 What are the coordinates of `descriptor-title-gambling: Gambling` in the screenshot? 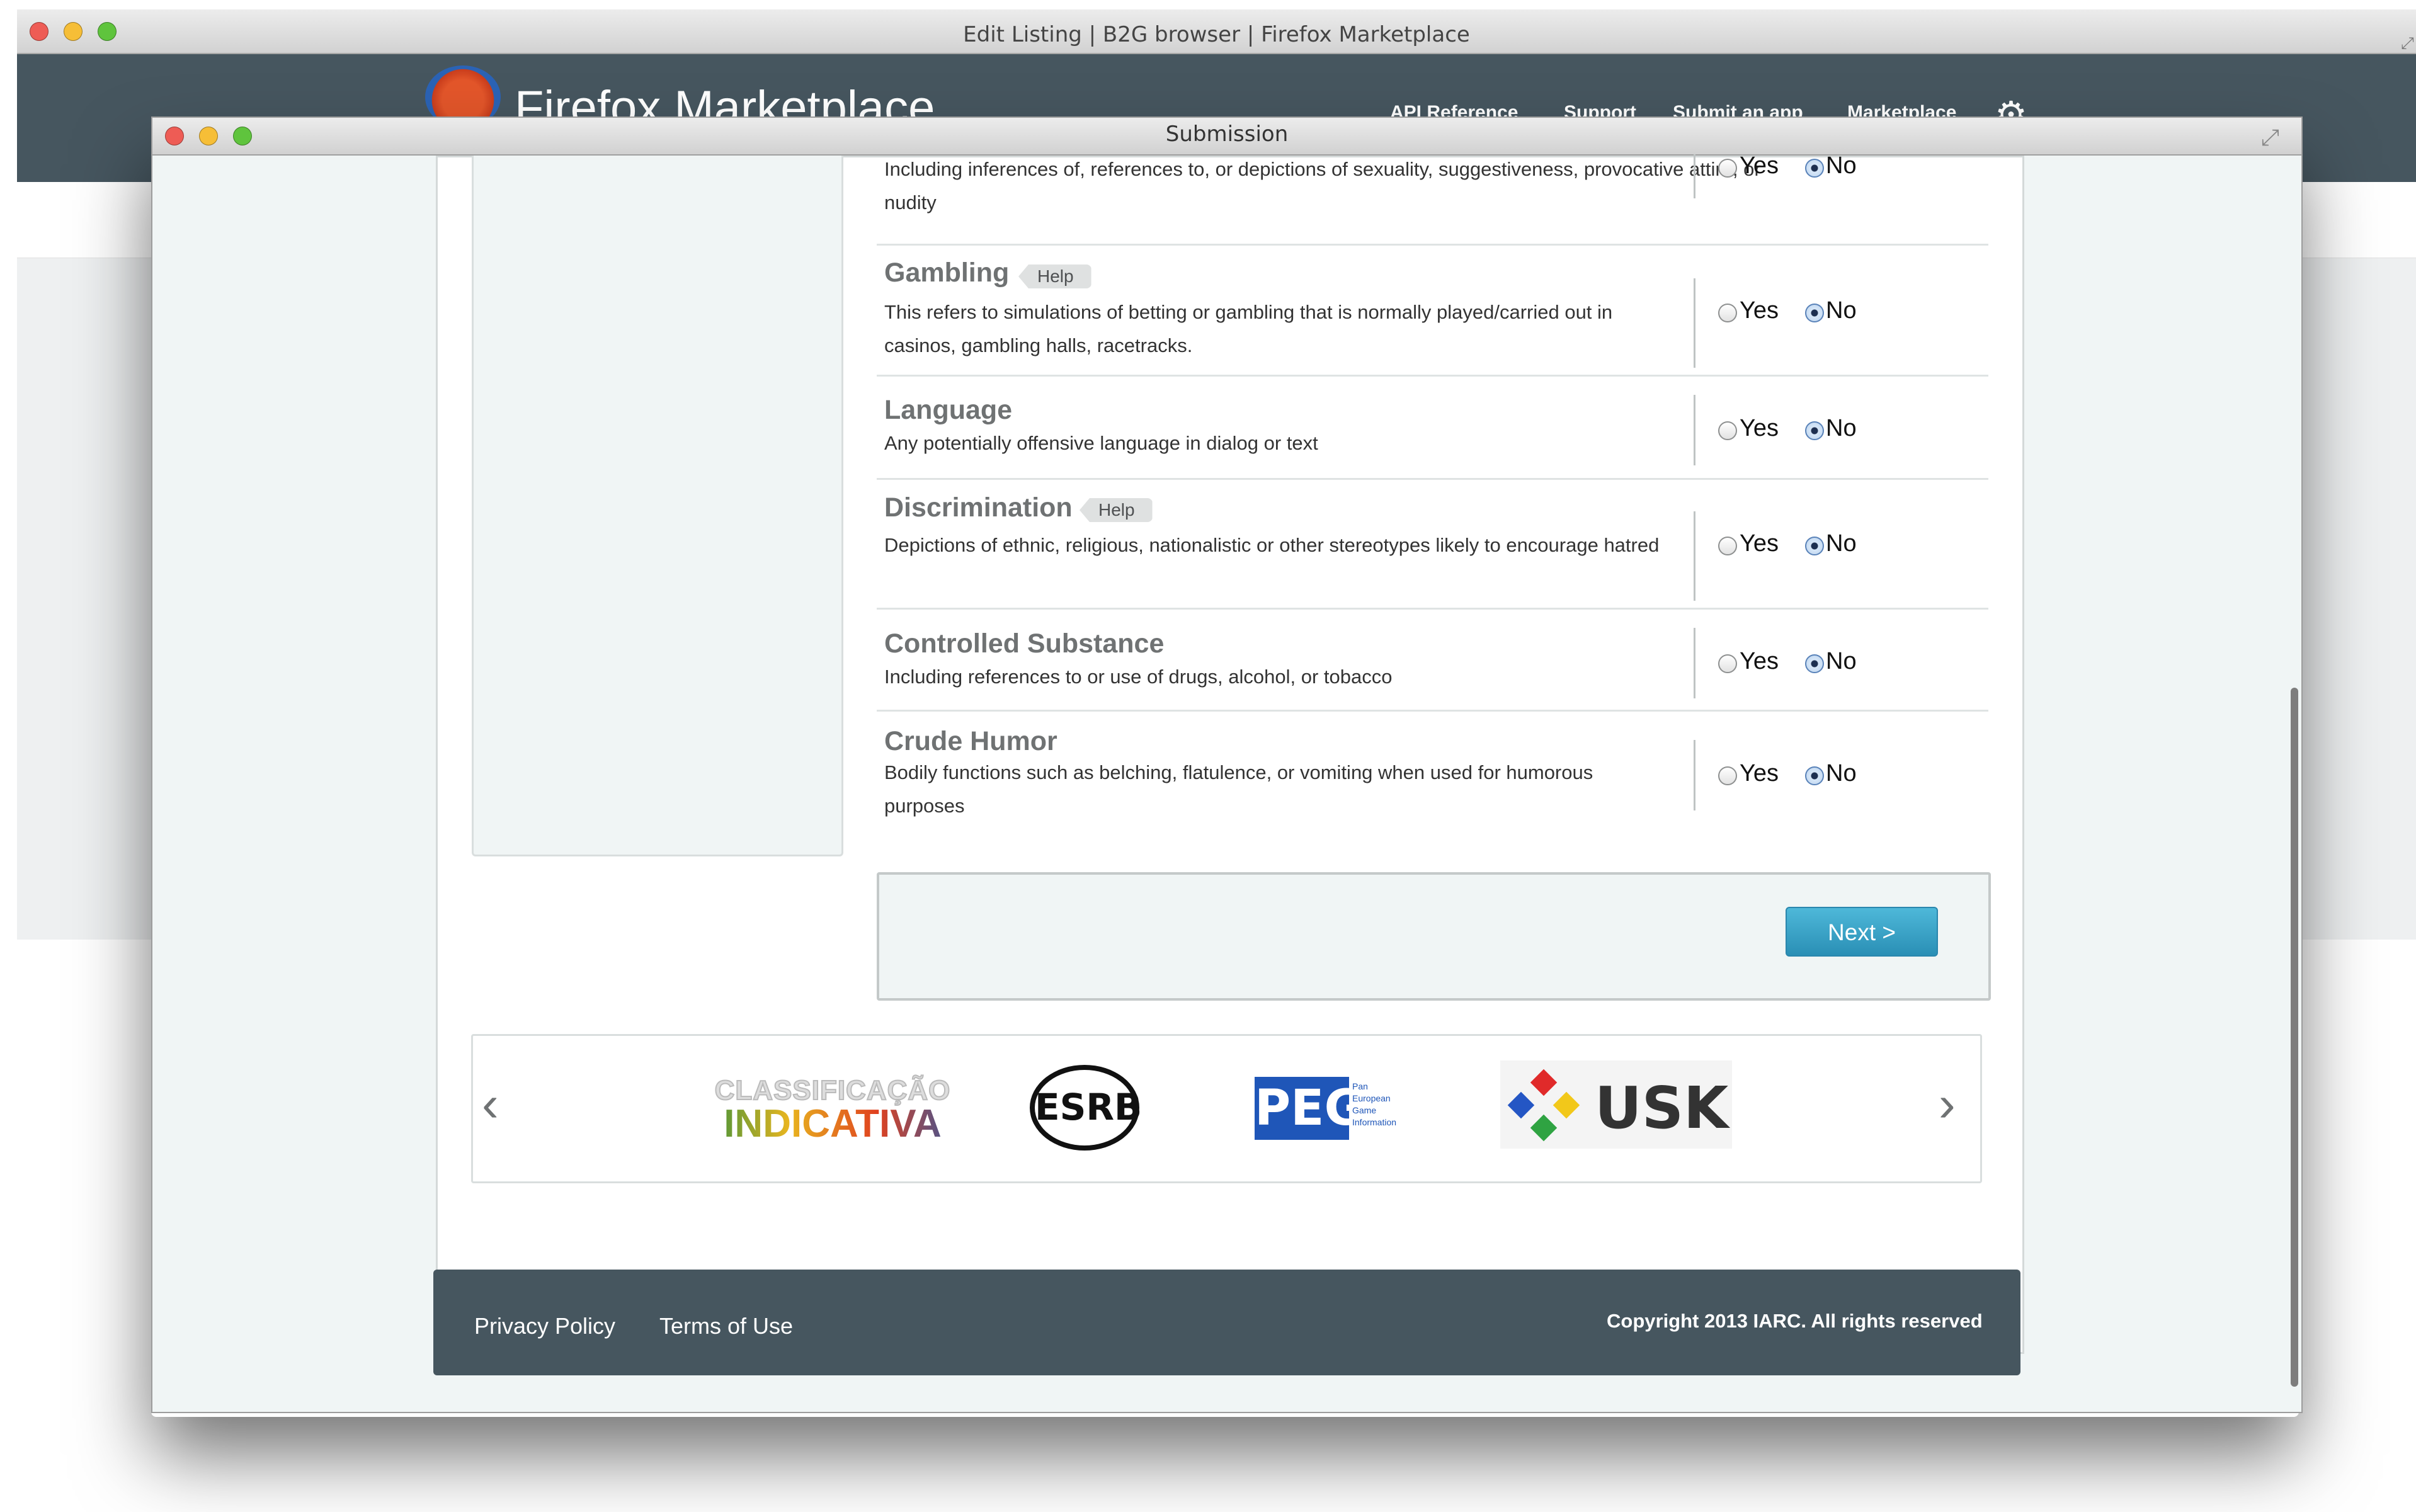 It's located at (947, 273).